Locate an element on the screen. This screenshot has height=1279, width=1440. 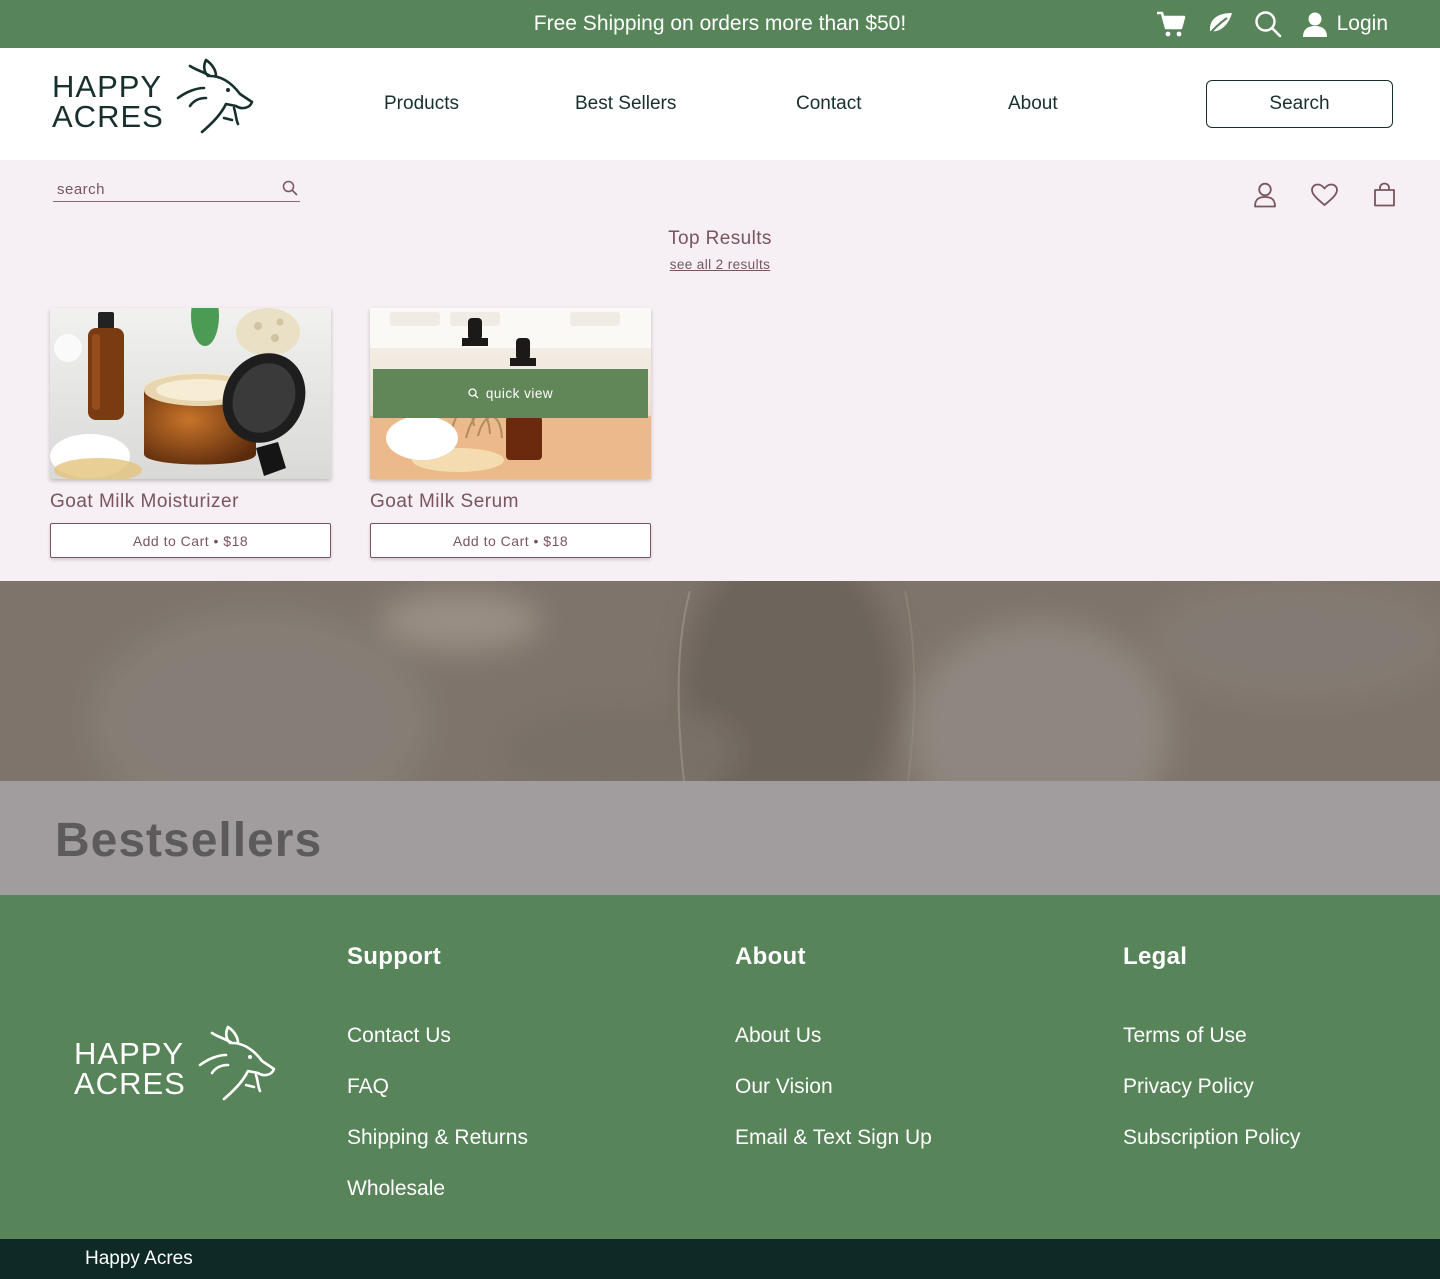
footer-logo-wordmark: HAPPY ACRES is located at coordinates (130, 1068).